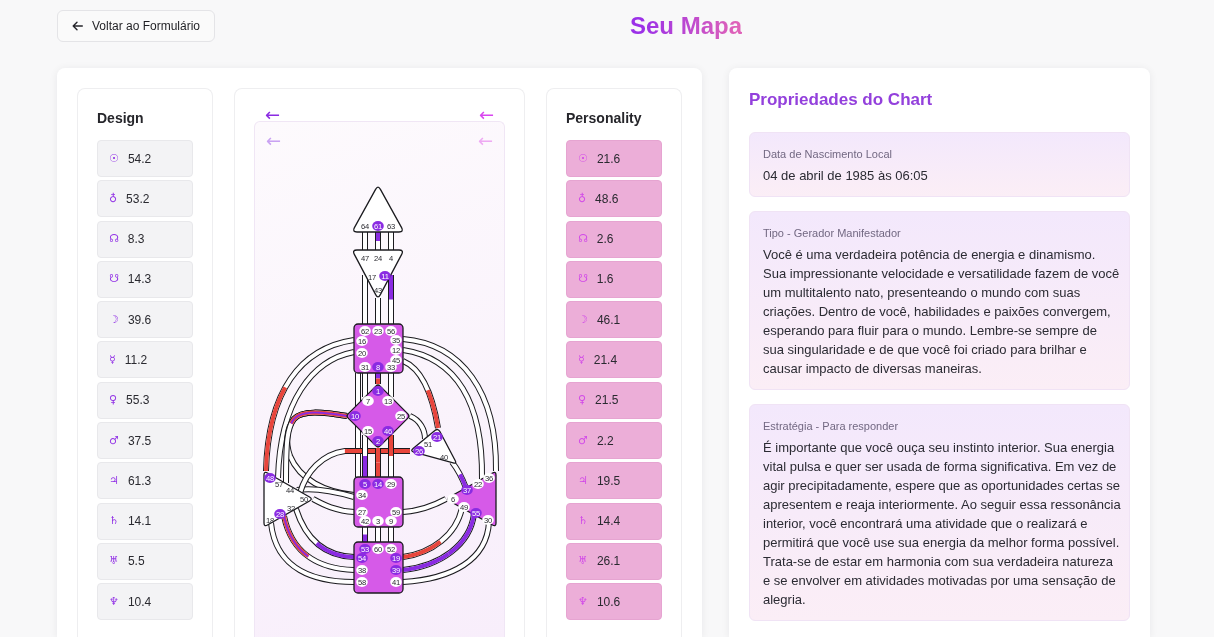 This screenshot has height=637, width=1214. Describe the element at coordinates (138, 198) in the screenshot. I see `gate-value: 53.2` at that location.